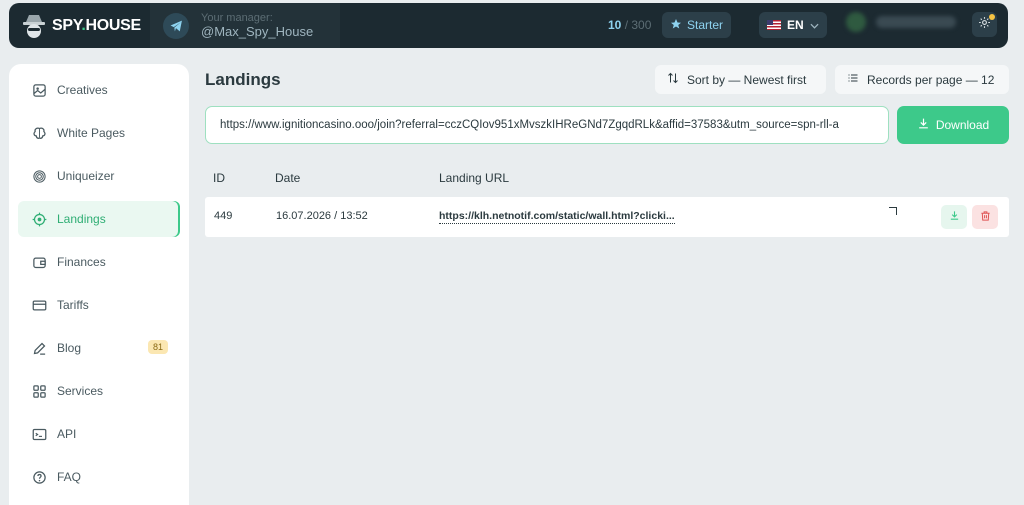 The image size is (1024, 505). I want to click on language-selector: EN, so click(793, 25).